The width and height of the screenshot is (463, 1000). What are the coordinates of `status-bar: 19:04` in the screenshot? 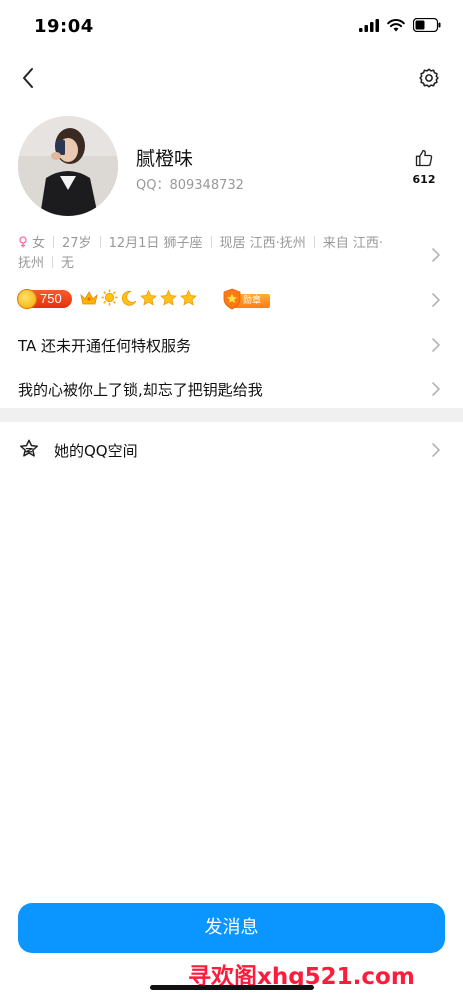 It's located at (231, 27).